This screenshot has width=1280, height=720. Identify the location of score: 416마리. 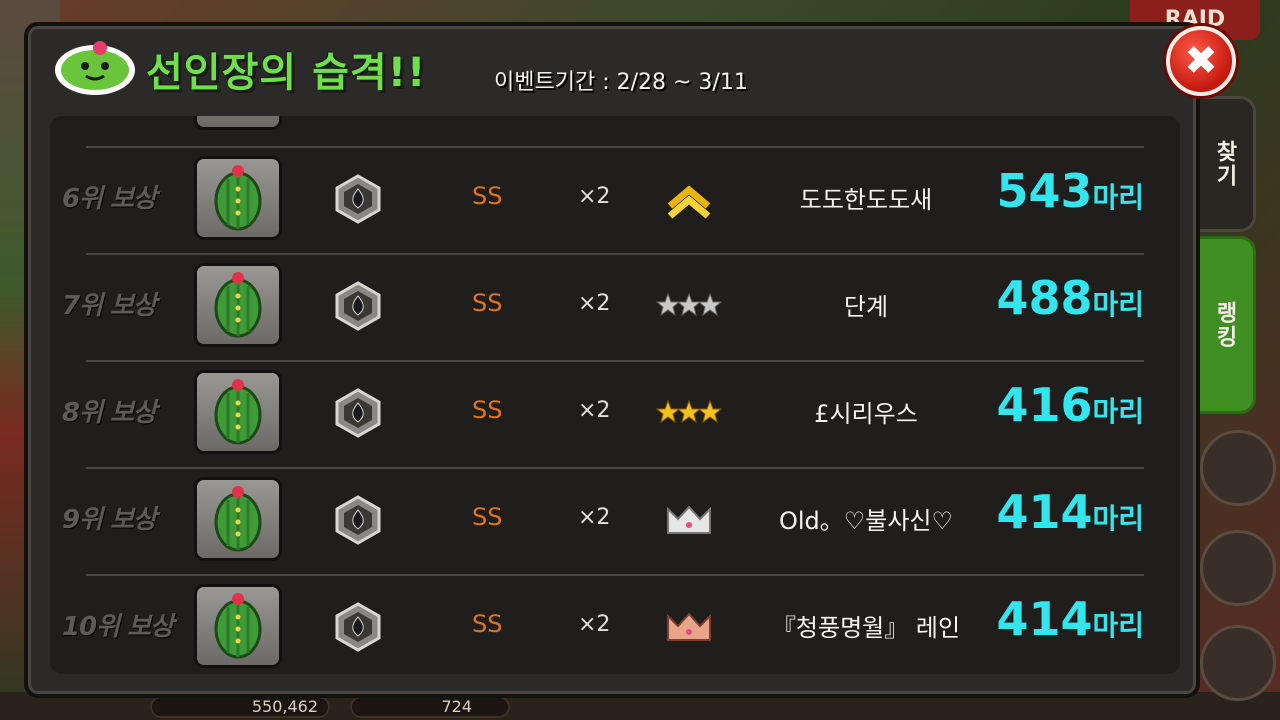
(1070, 405).